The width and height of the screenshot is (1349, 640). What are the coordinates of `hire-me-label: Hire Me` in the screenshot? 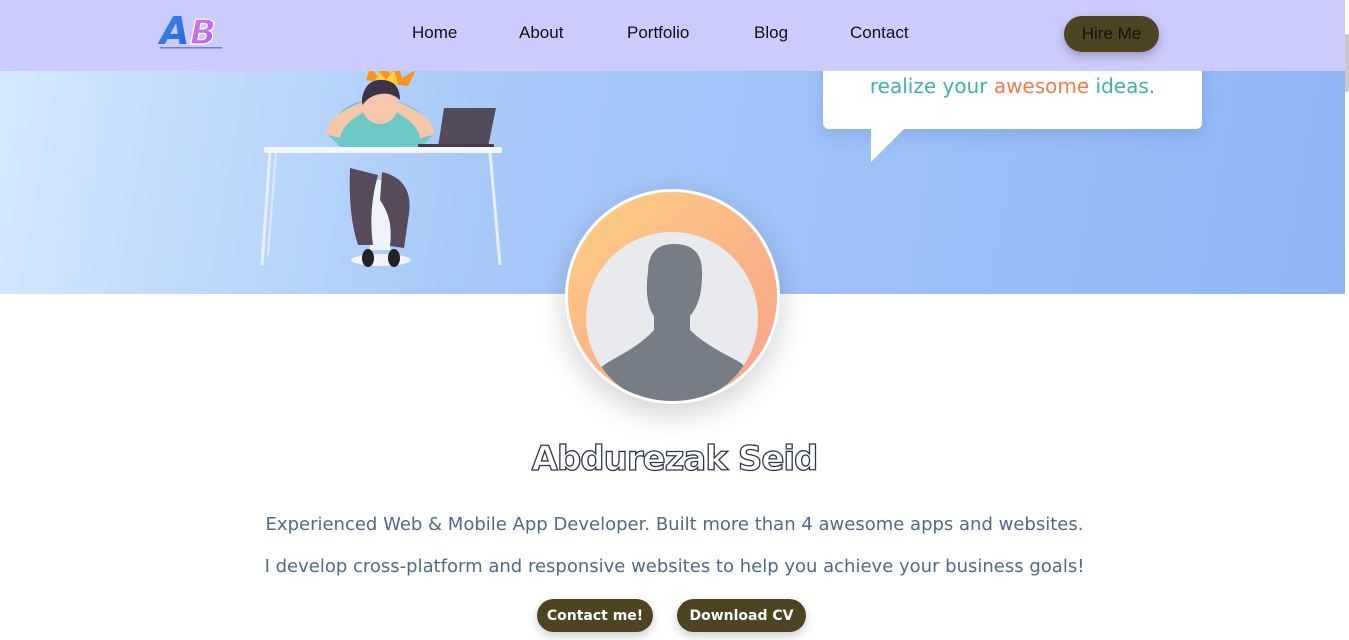 It's located at (1111, 33).